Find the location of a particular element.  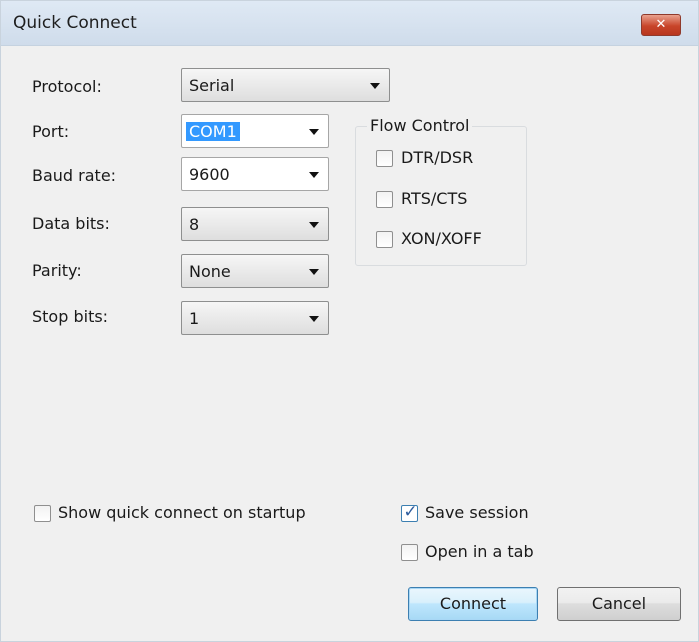

protocol-label: Protocol: is located at coordinates (67, 86).